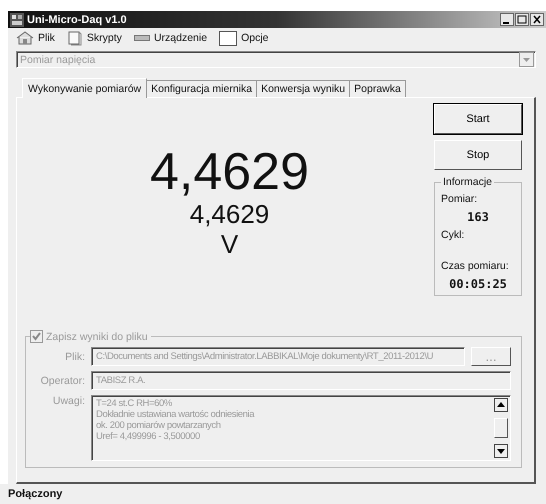 The width and height of the screenshot is (546, 504). Describe the element at coordinates (303, 88) in the screenshot. I see `tab: Konwersja wyniku` at that location.